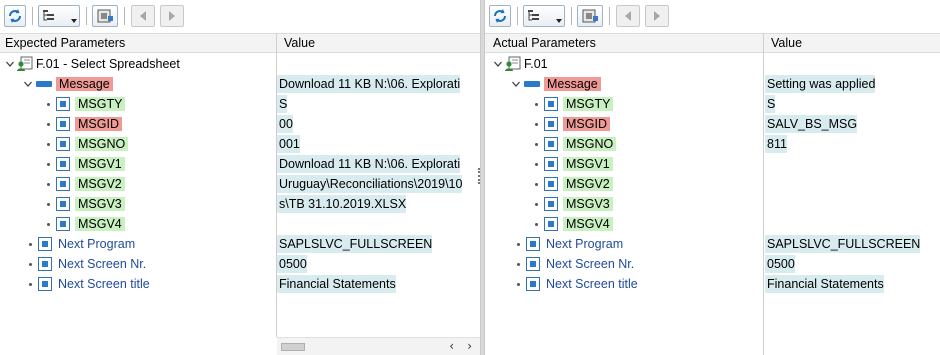 The image size is (940, 355). I want to click on param-value: s\TB 31.10.2019.XLSX, so click(342, 204).